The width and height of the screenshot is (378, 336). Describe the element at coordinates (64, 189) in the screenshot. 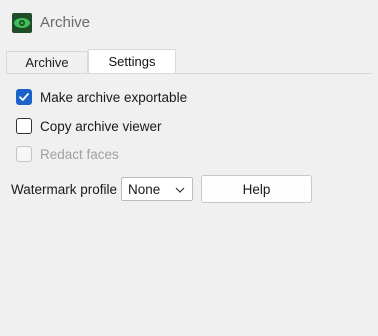

I see `watermark-profile-label: Watermark profile` at that location.